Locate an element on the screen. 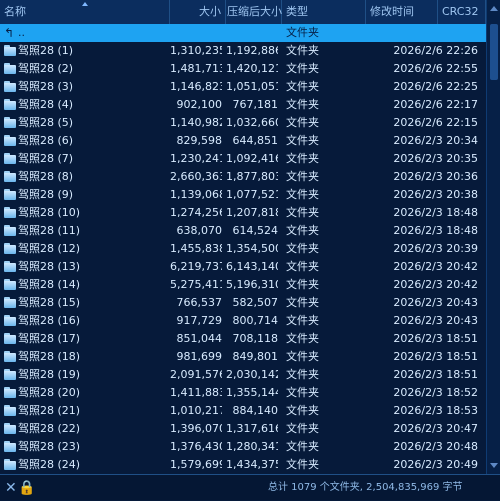 The height and width of the screenshot is (501, 500). row-modified: 2026/2/3 18:53 is located at coordinates (435, 410).